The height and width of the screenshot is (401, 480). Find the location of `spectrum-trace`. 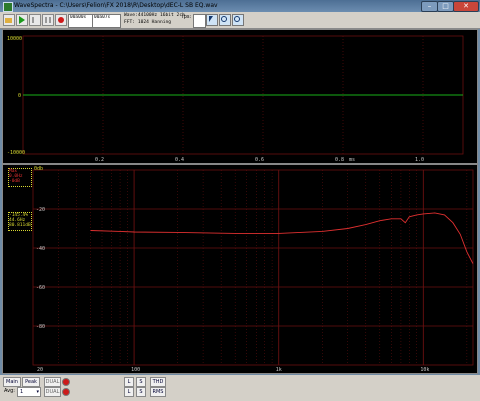

spectrum-trace is located at coordinates (282, 238).